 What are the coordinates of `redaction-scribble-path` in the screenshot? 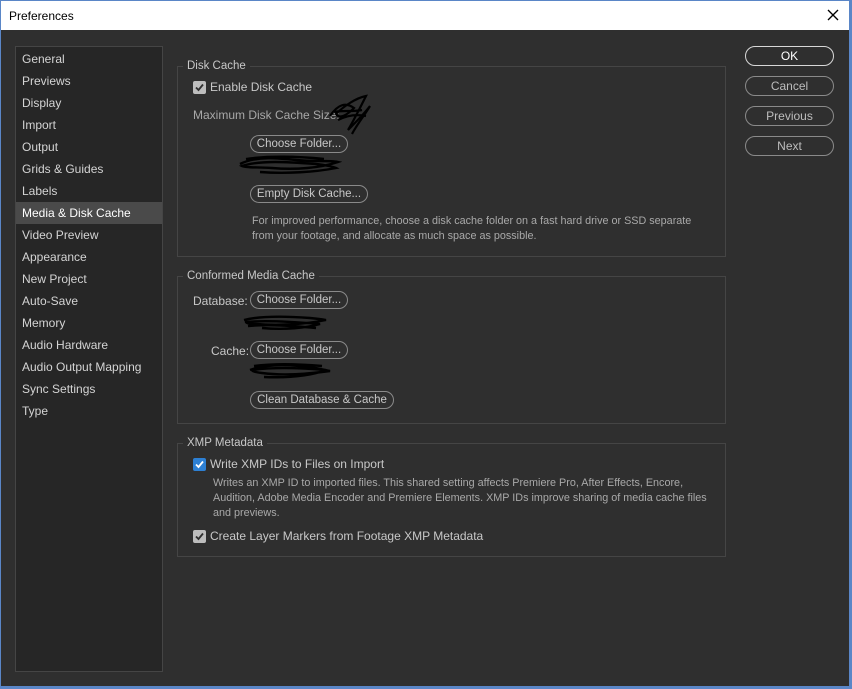 It's located at (290, 164).